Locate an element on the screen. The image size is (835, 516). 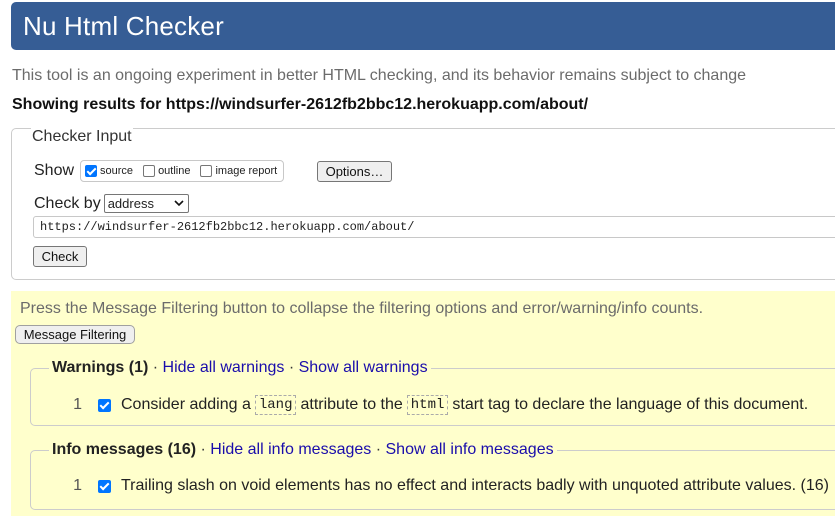
warning-text-a: Consider adding a is located at coordinates (186, 404).